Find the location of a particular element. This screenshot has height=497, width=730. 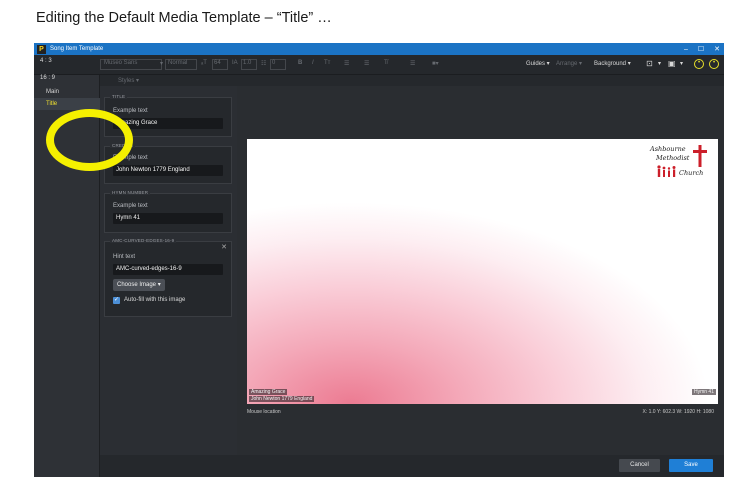

section-header: AMC-CURVED-EDGES-16-9 is located at coordinates (143, 240).